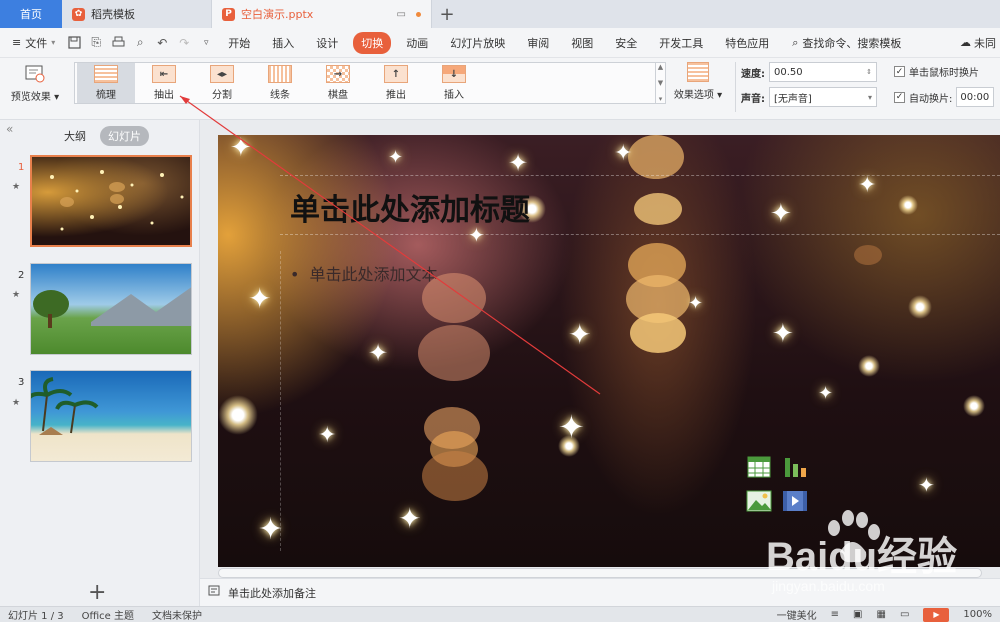 The image size is (1000, 622). Describe the element at coordinates (454, 95) in the screenshot. I see `effect-insert-label: 插入` at that location.